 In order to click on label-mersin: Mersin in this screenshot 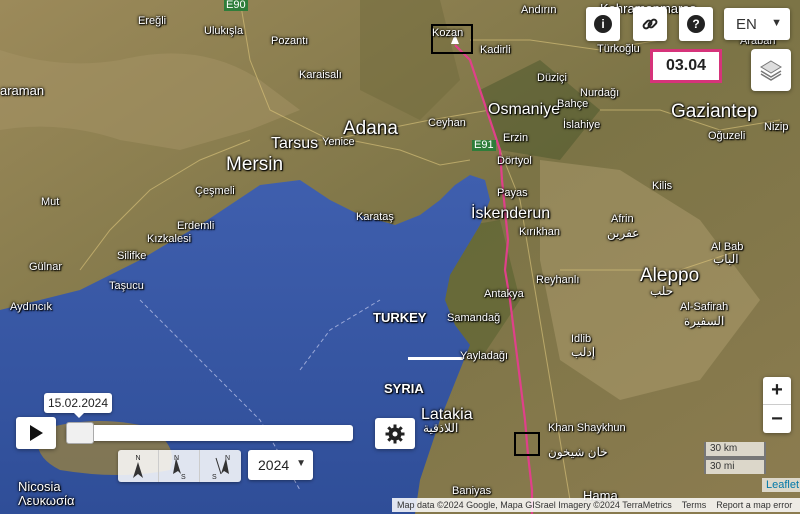, I will do `click(255, 164)`.